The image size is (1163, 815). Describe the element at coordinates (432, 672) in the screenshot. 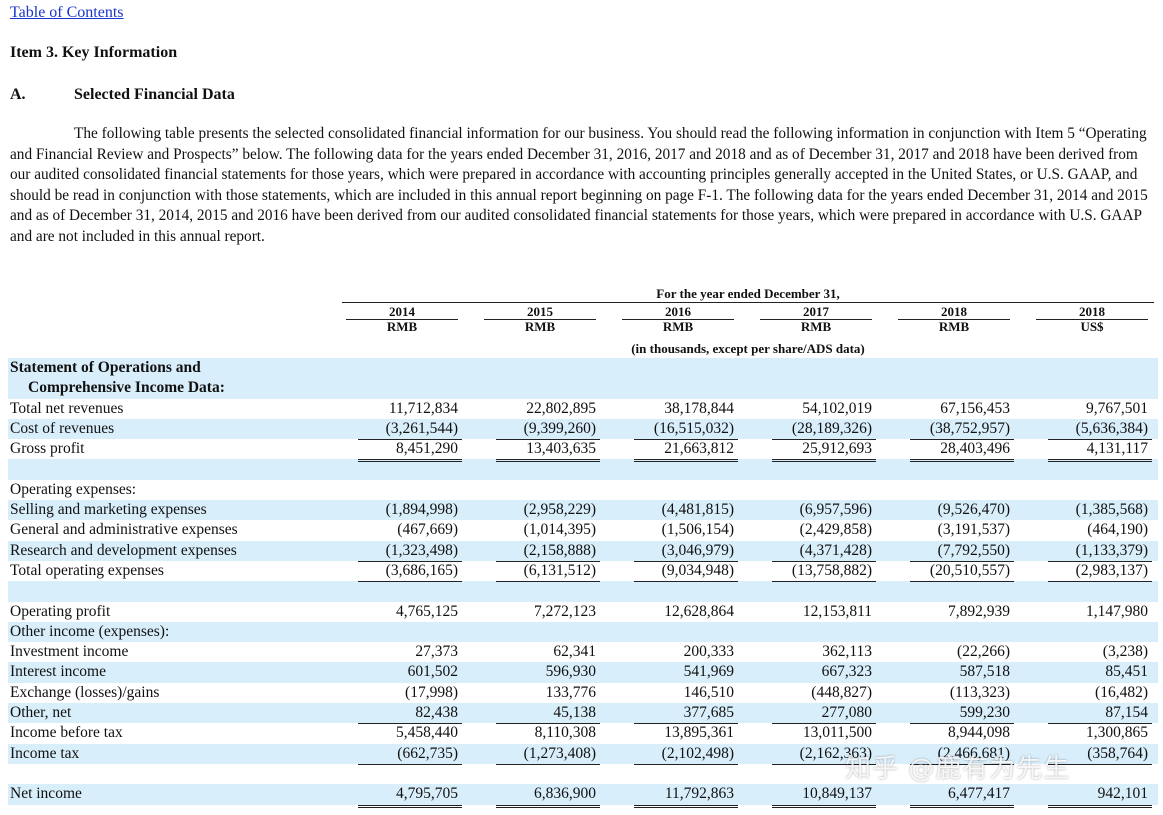

I see `row-value: 601,502` at that location.